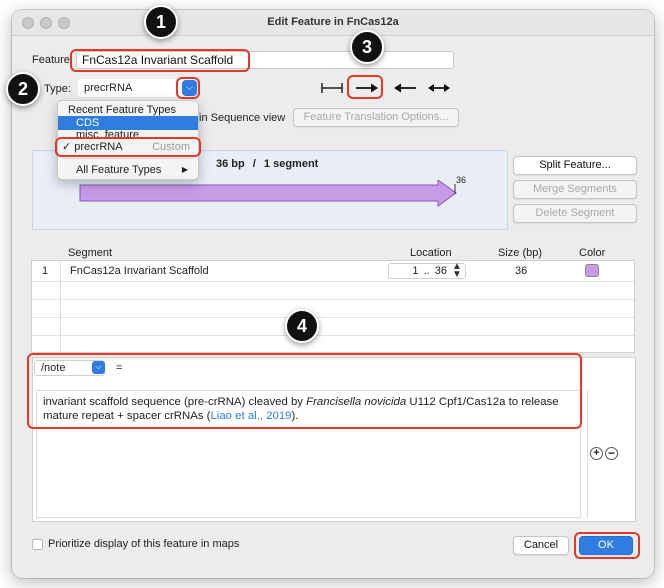  What do you see at coordinates (415, 271) in the screenshot?
I see `location-start: 1` at bounding box center [415, 271].